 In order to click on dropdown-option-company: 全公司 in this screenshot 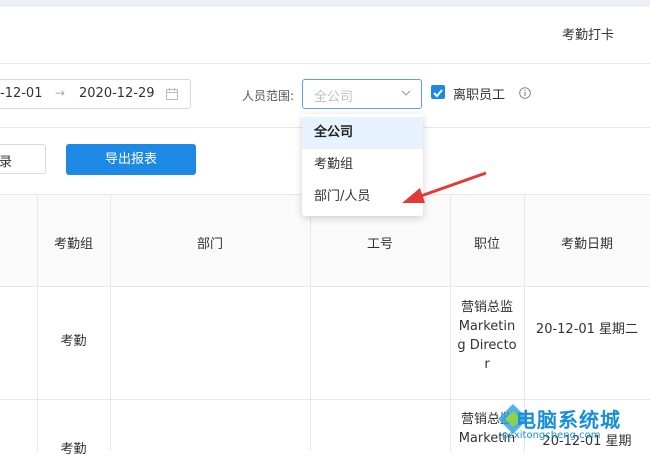, I will do `click(362, 133)`.